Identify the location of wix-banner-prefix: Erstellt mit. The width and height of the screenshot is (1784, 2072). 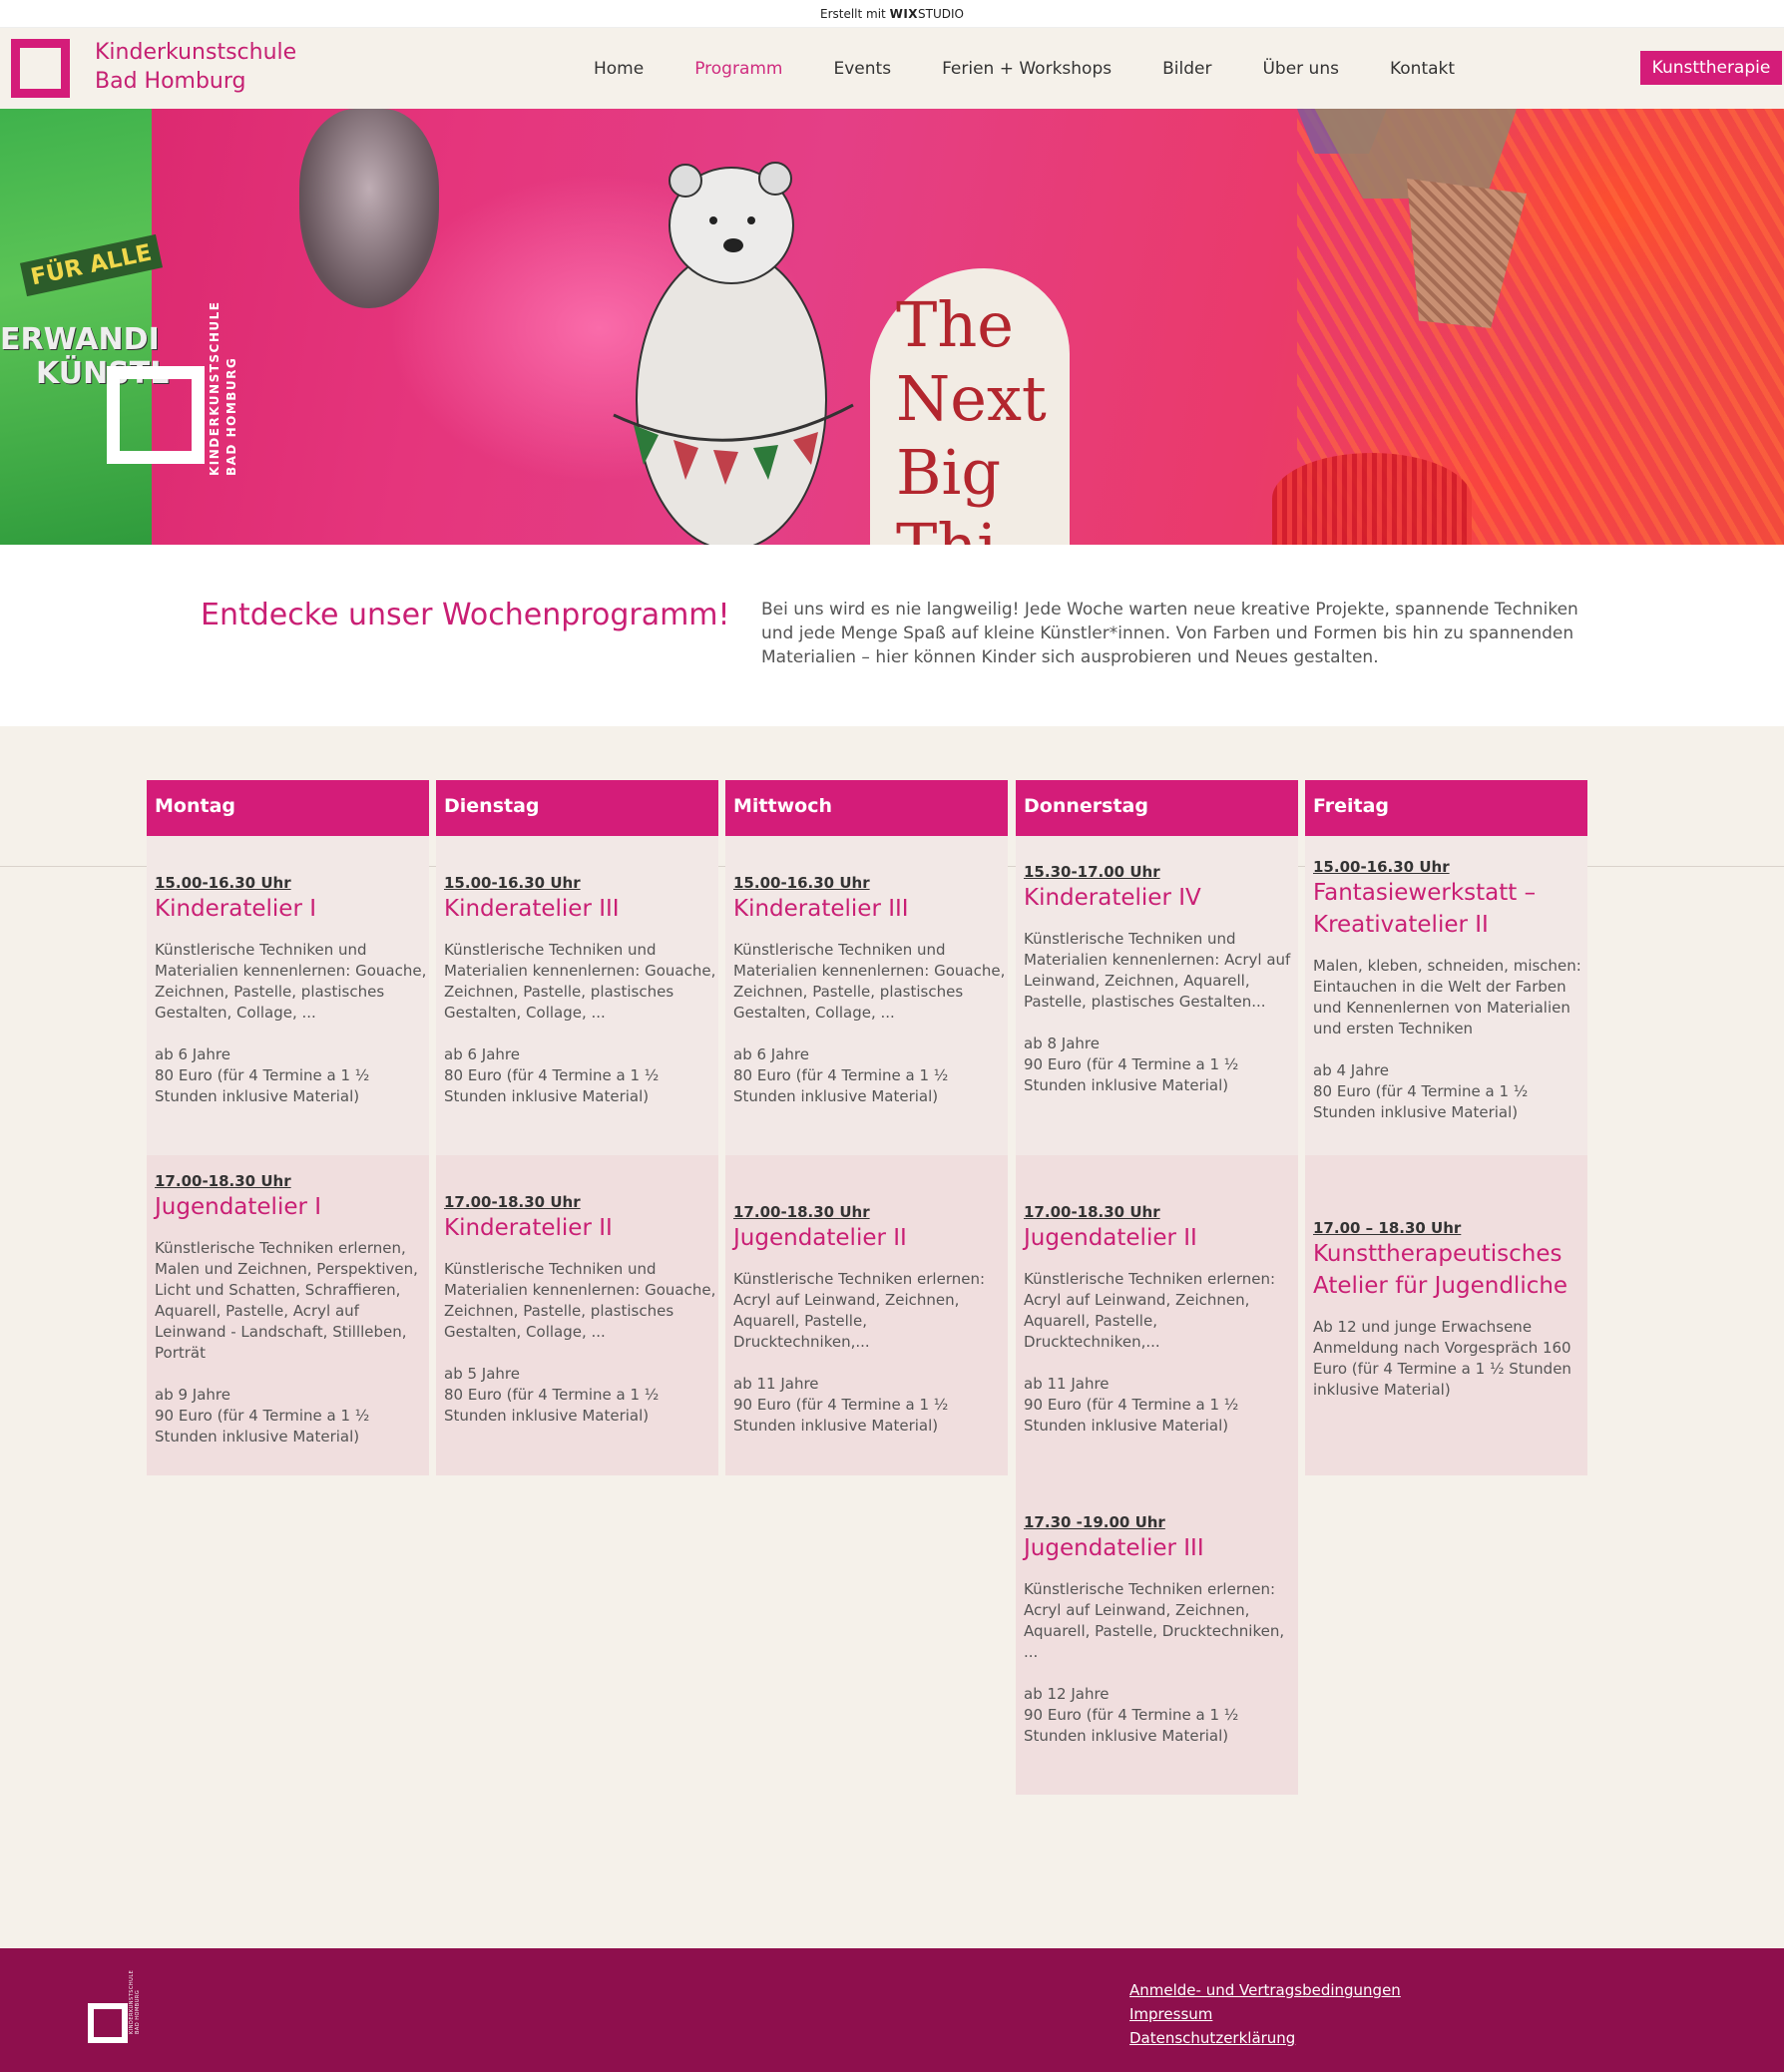
(852, 14).